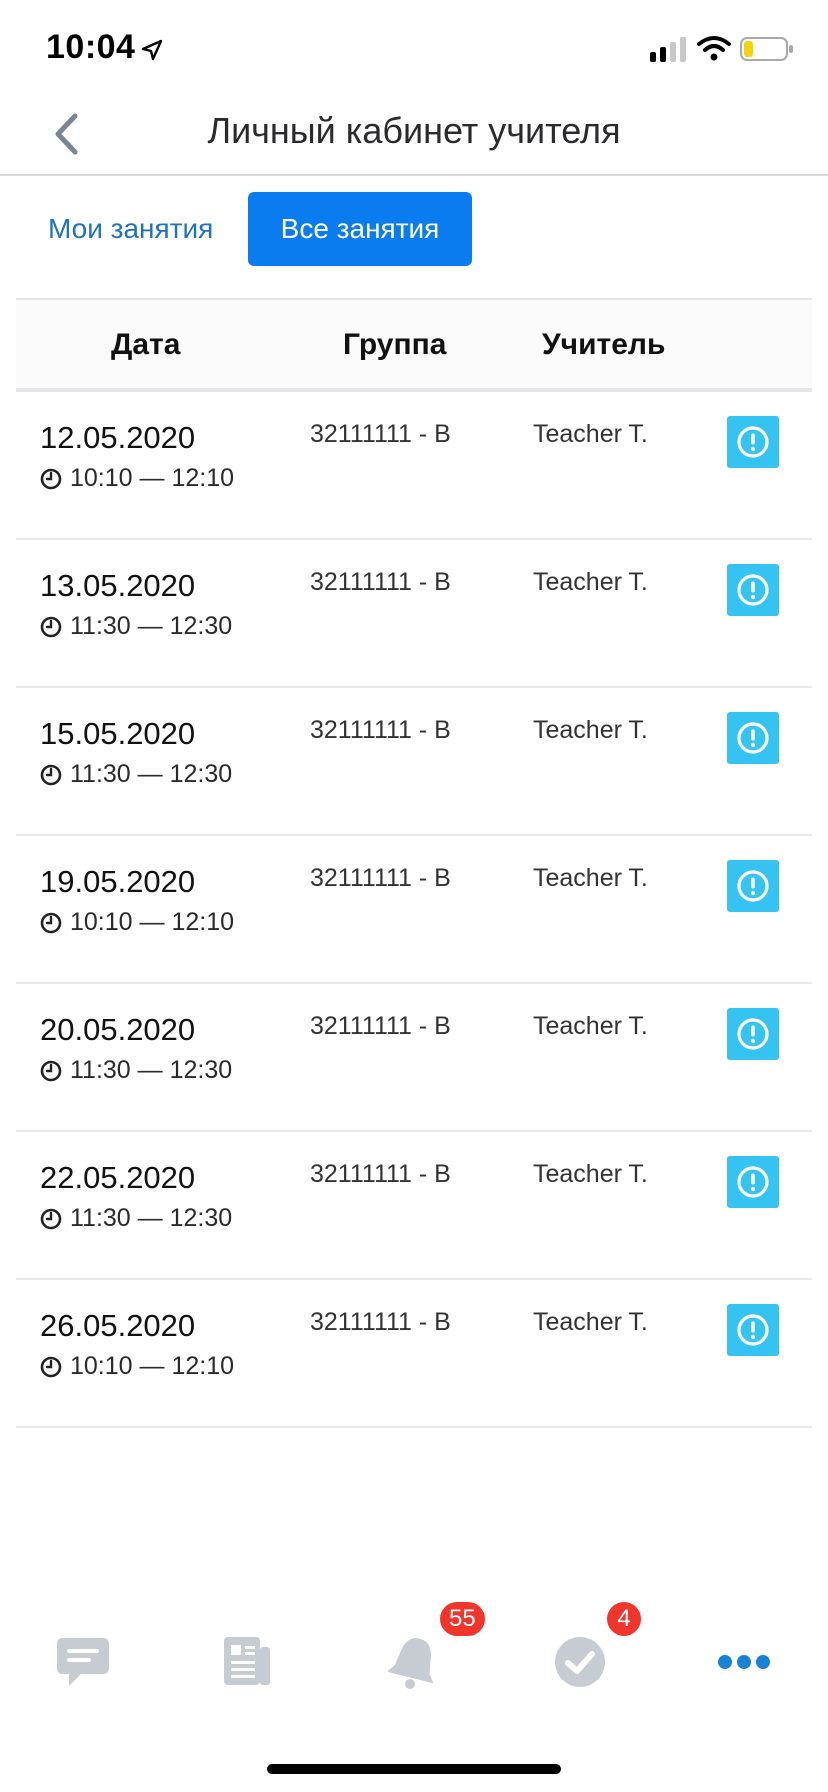 This screenshot has height=1792, width=828. Describe the element at coordinates (118, 881) in the screenshot. I see `lesson-date: 19.05.2020` at that location.